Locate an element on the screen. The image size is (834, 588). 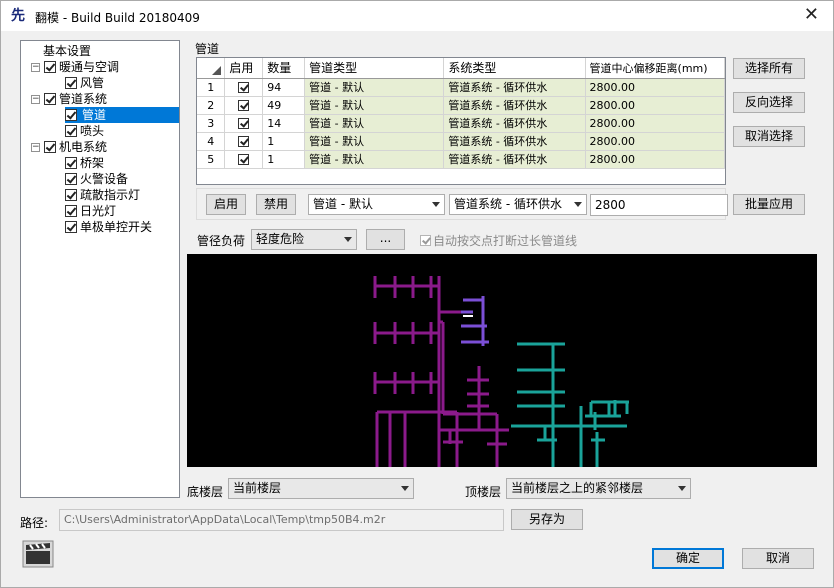
enable-button: 启用 is located at coordinates (226, 204).